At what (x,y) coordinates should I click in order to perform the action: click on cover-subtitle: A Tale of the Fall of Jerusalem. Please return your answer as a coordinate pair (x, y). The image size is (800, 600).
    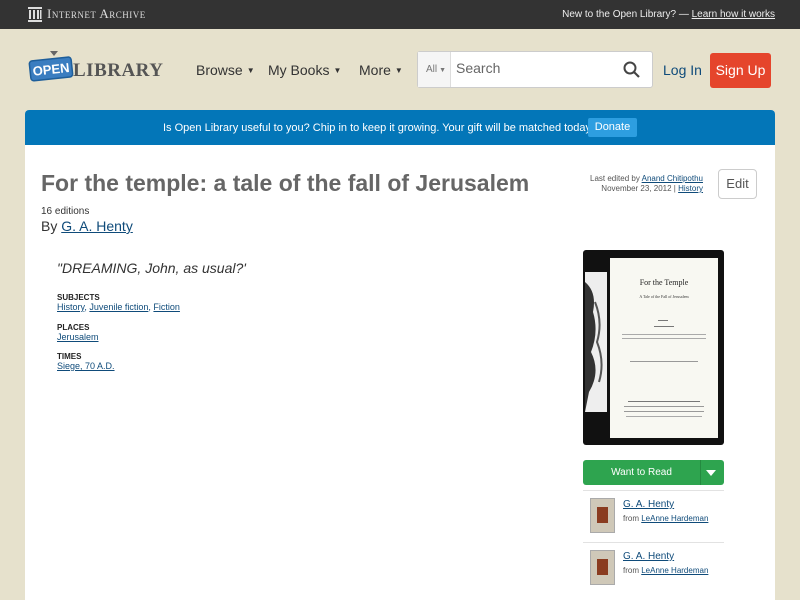
    Looking at the image, I should click on (664, 296).